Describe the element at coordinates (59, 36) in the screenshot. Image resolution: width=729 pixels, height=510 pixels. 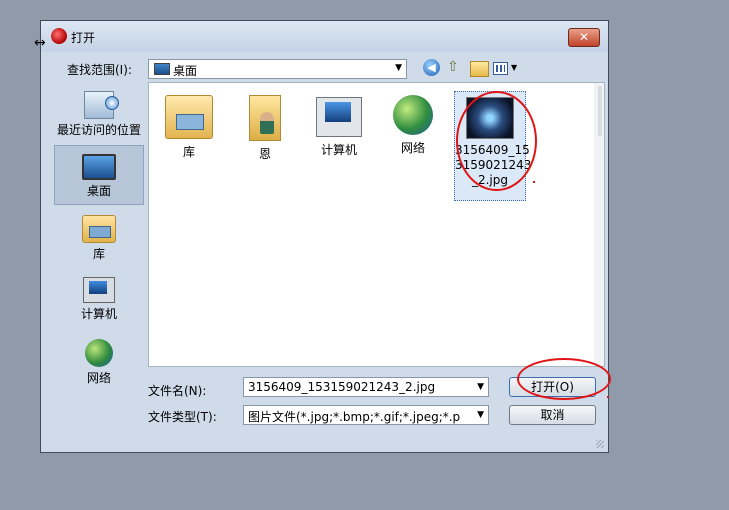
I see `app-icon` at that location.